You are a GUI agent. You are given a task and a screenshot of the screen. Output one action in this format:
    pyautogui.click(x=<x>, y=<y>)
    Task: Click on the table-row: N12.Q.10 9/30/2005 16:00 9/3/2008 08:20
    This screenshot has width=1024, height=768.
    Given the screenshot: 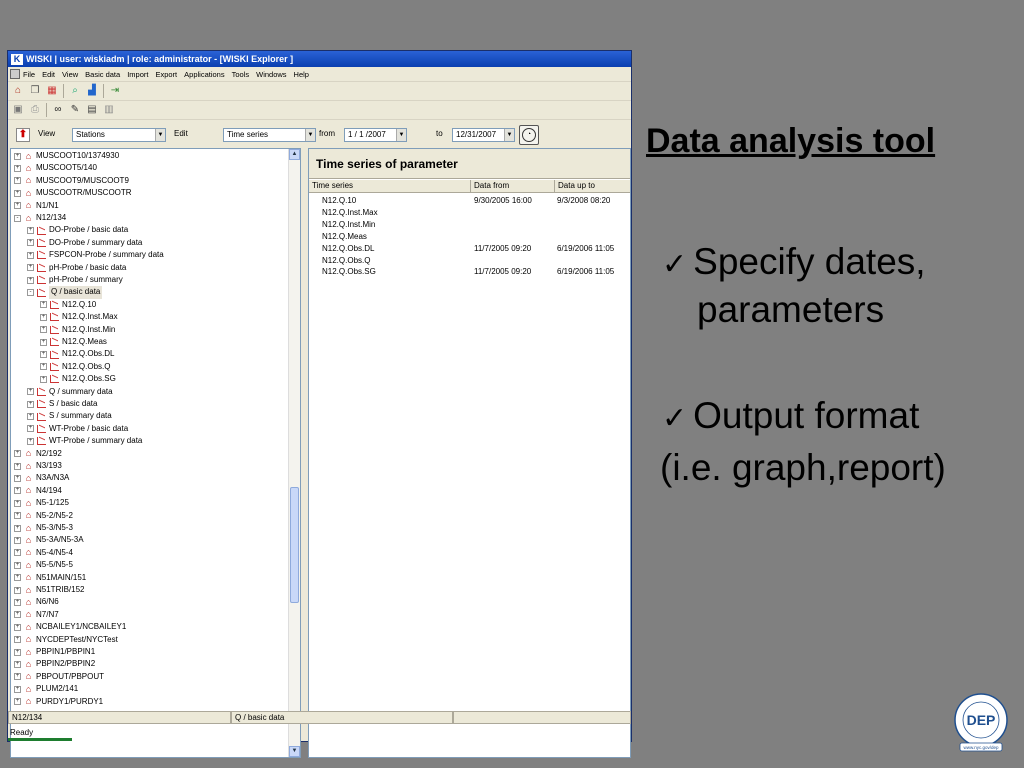 What is the action you would take?
    pyautogui.click(x=469, y=201)
    